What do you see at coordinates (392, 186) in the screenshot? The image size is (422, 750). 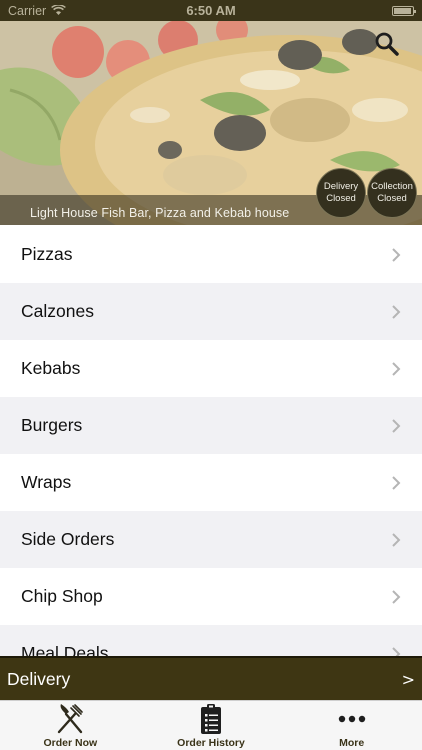 I see `collection-status-label: Collection` at bounding box center [392, 186].